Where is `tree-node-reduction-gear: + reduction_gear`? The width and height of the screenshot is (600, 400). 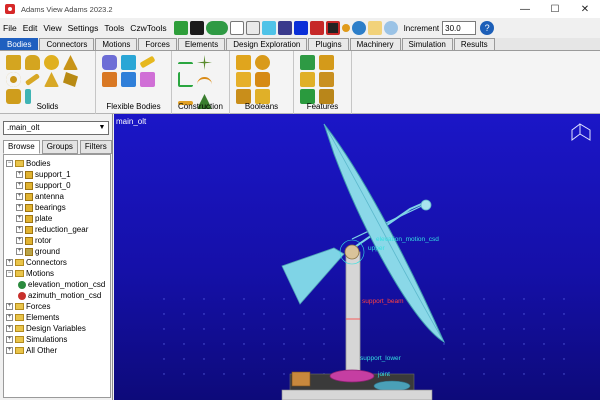
tree-node-reduction-gear: + reduction_gear is located at coordinates (57, 229).